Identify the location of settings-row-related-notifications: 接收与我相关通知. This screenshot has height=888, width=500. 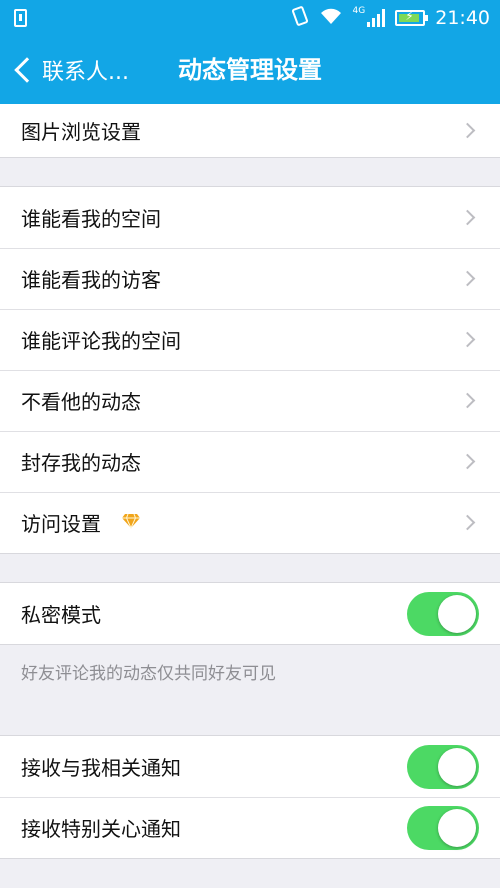
(250, 766).